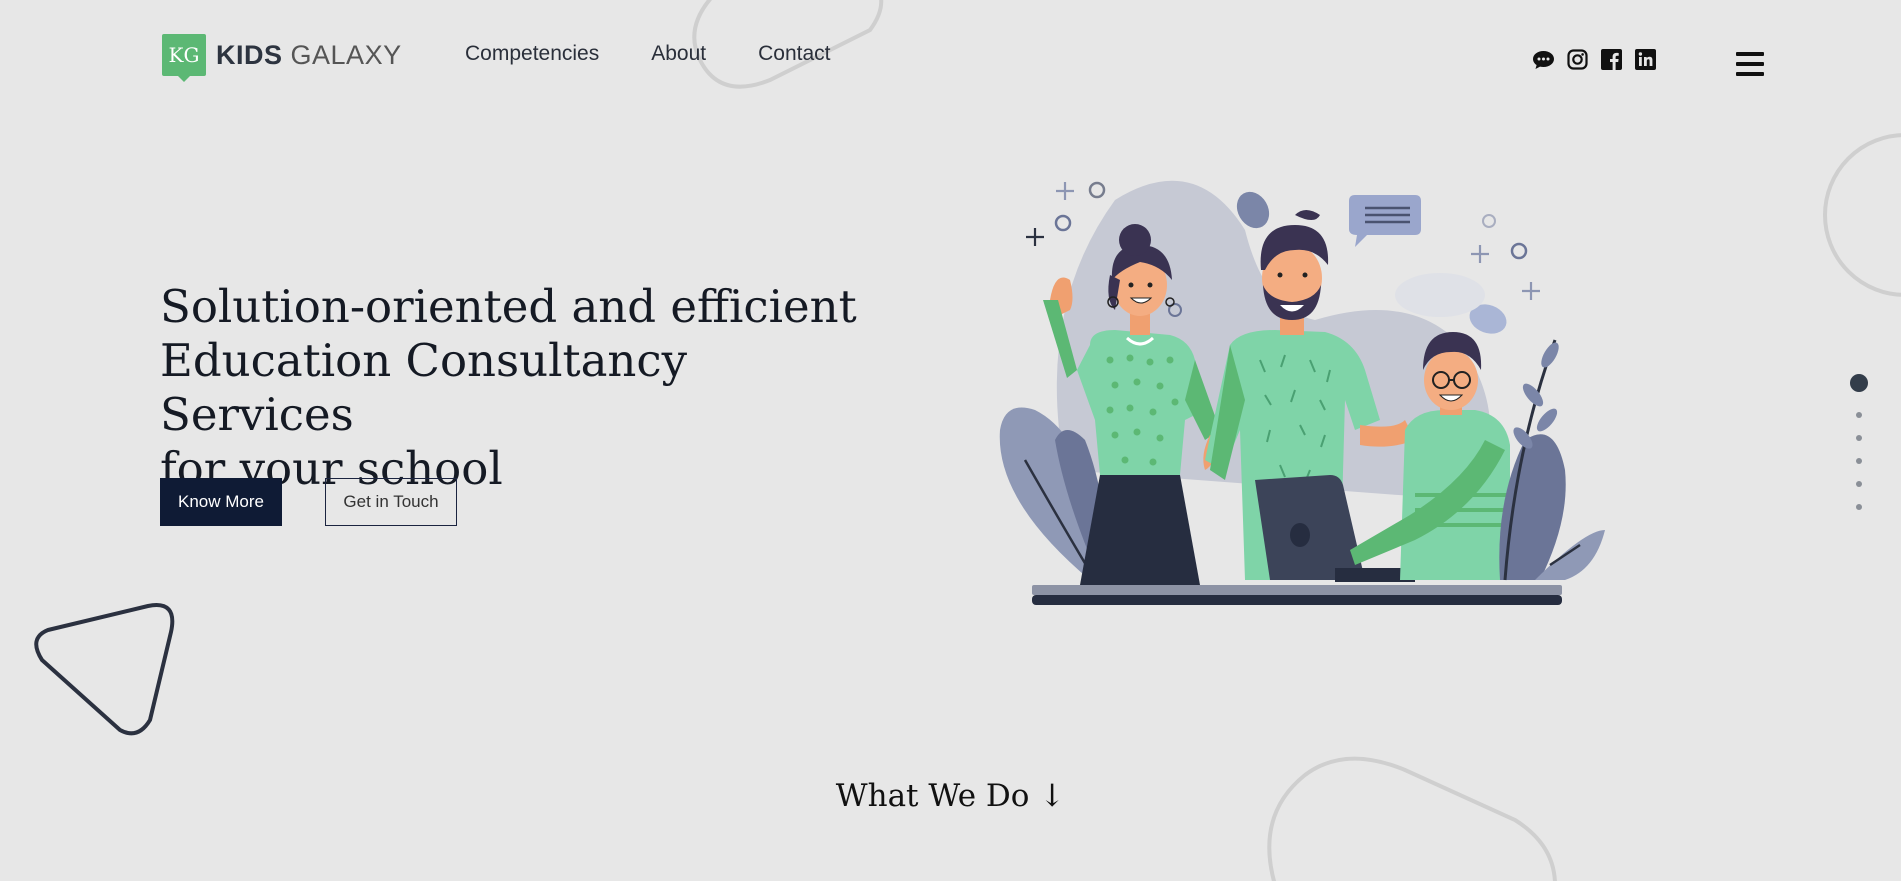 This screenshot has width=1901, height=881. I want to click on logo-word-bold: KIDS, so click(249, 54).